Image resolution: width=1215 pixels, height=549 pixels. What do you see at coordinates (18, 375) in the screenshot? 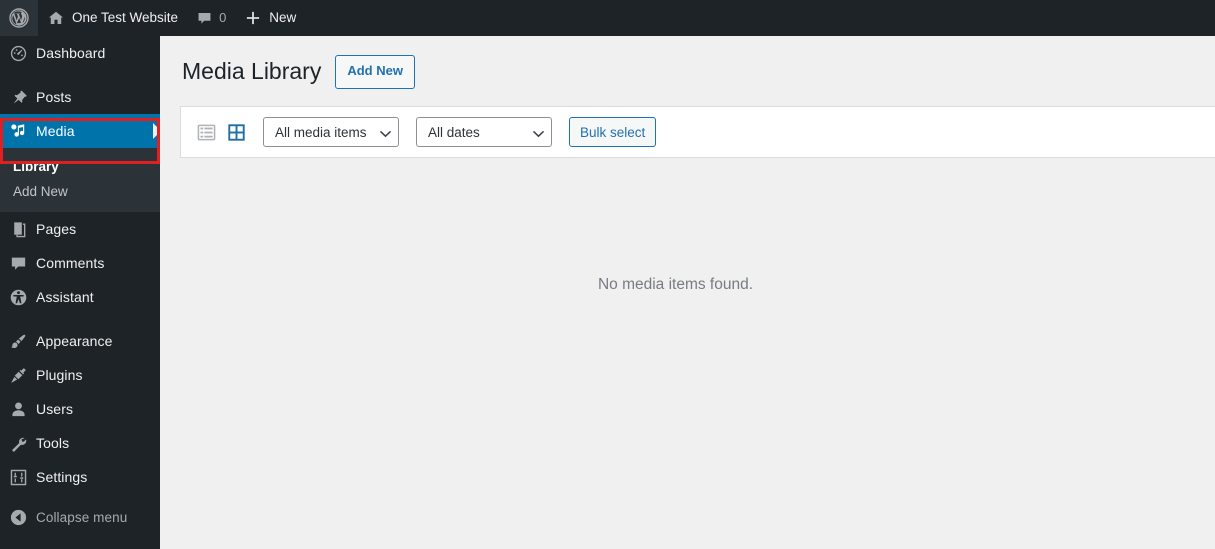
I see `plug-icon` at bounding box center [18, 375].